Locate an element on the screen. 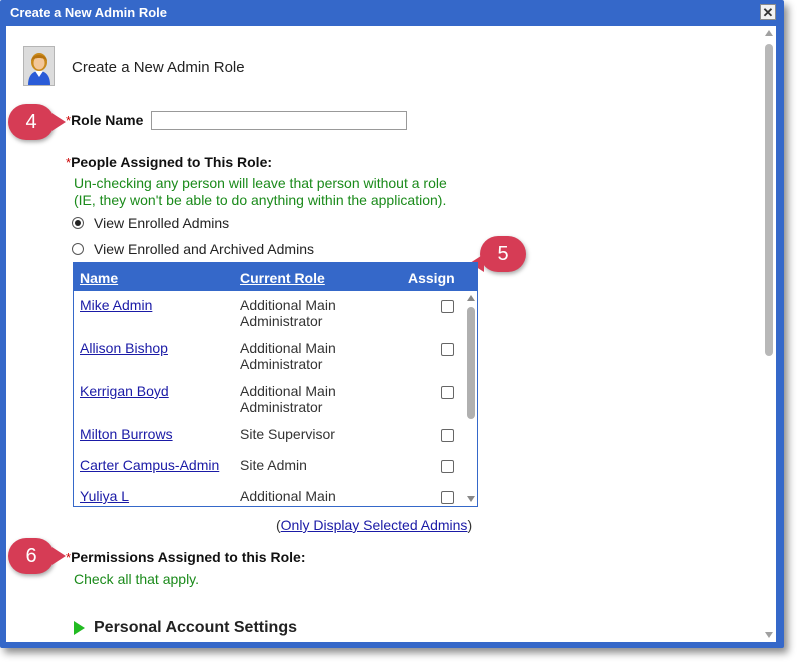  people-assigned-label: *People Assigned to This Role: is located at coordinates (169, 163).